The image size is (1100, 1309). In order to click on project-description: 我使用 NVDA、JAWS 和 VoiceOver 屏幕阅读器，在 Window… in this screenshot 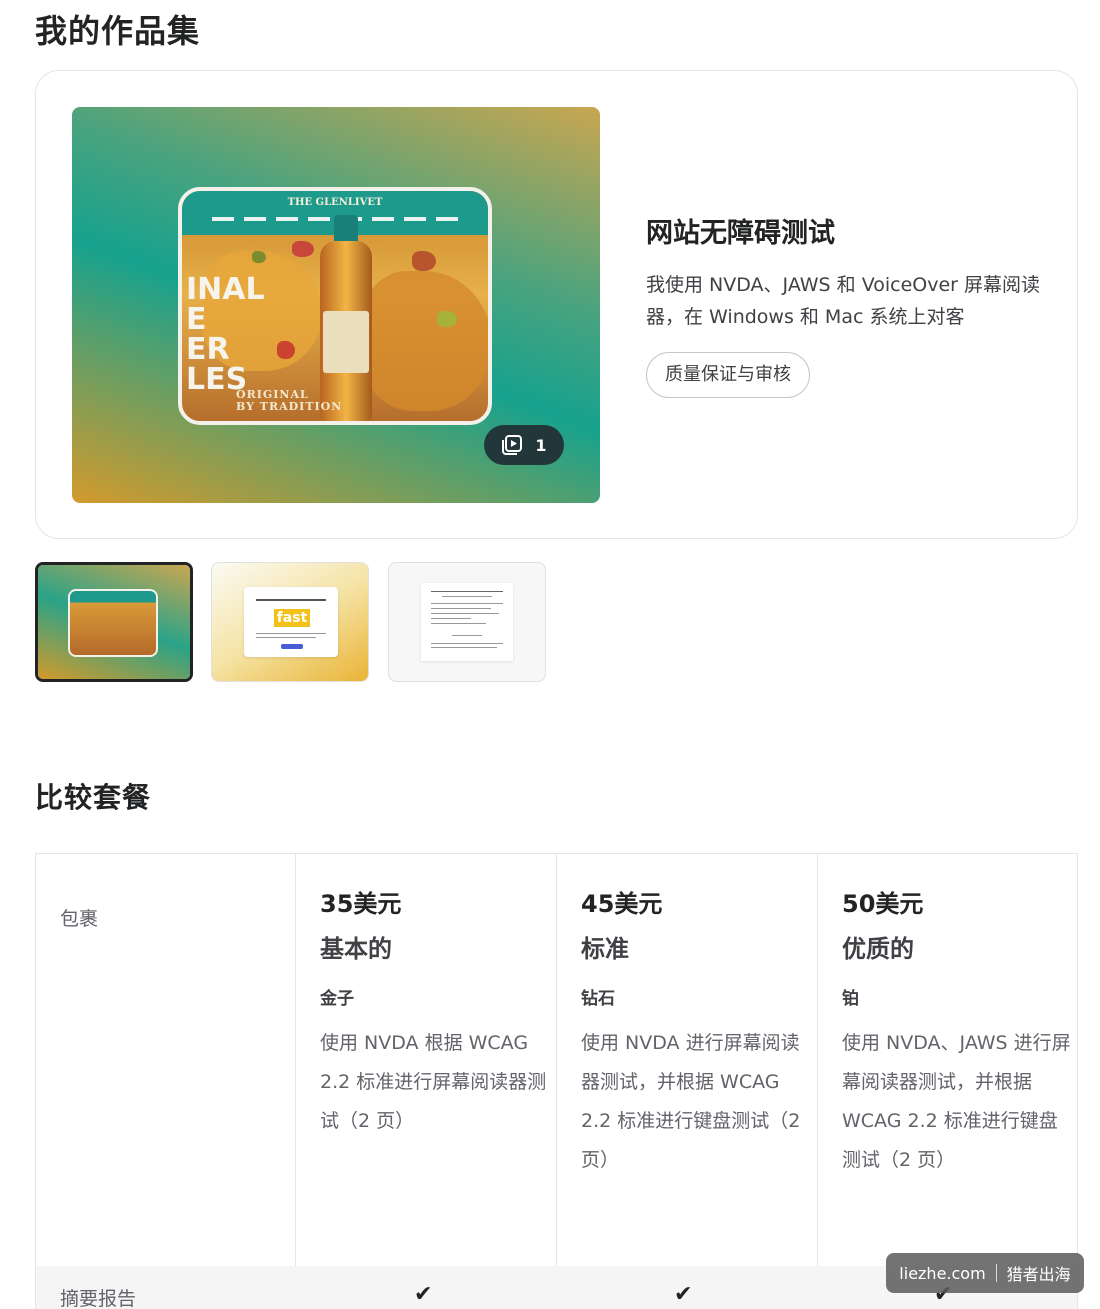, I will do `click(843, 301)`.